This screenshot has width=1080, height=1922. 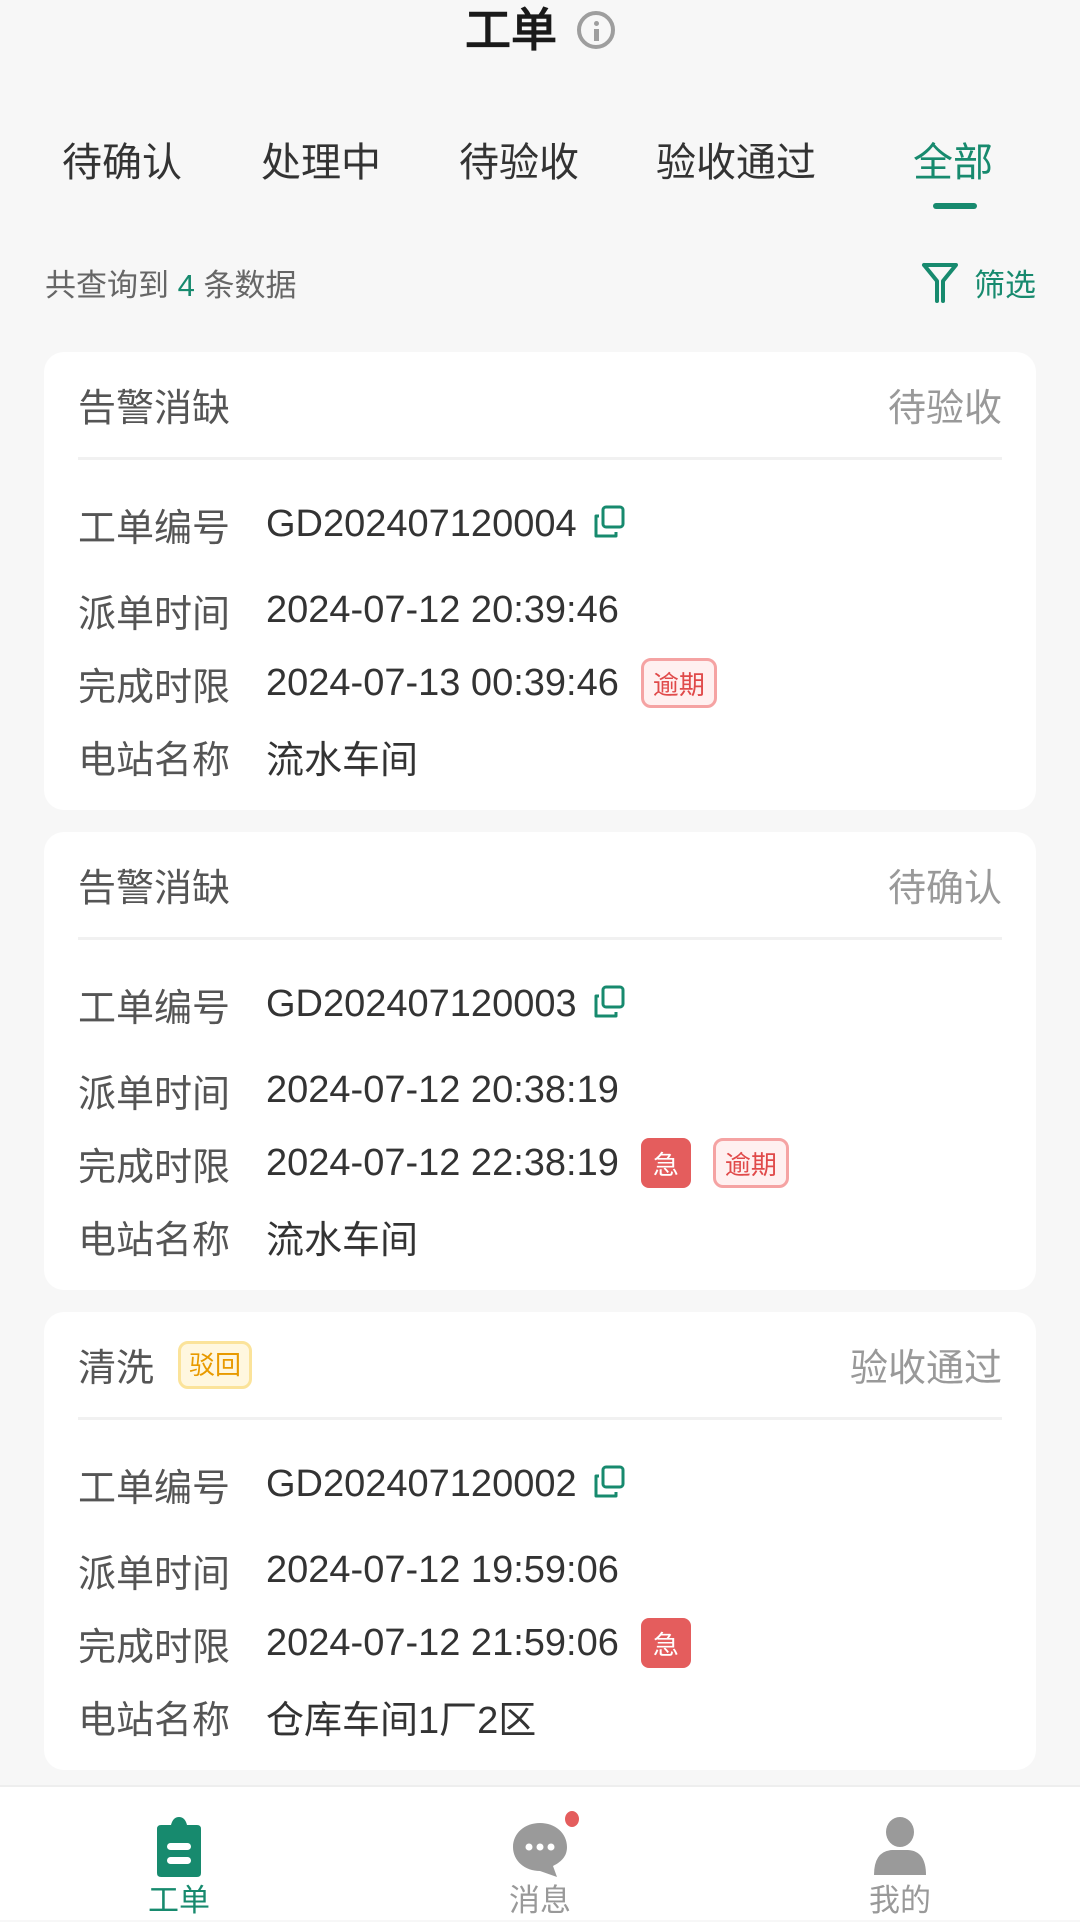 I want to click on order-status: 待确认, so click(x=944, y=889).